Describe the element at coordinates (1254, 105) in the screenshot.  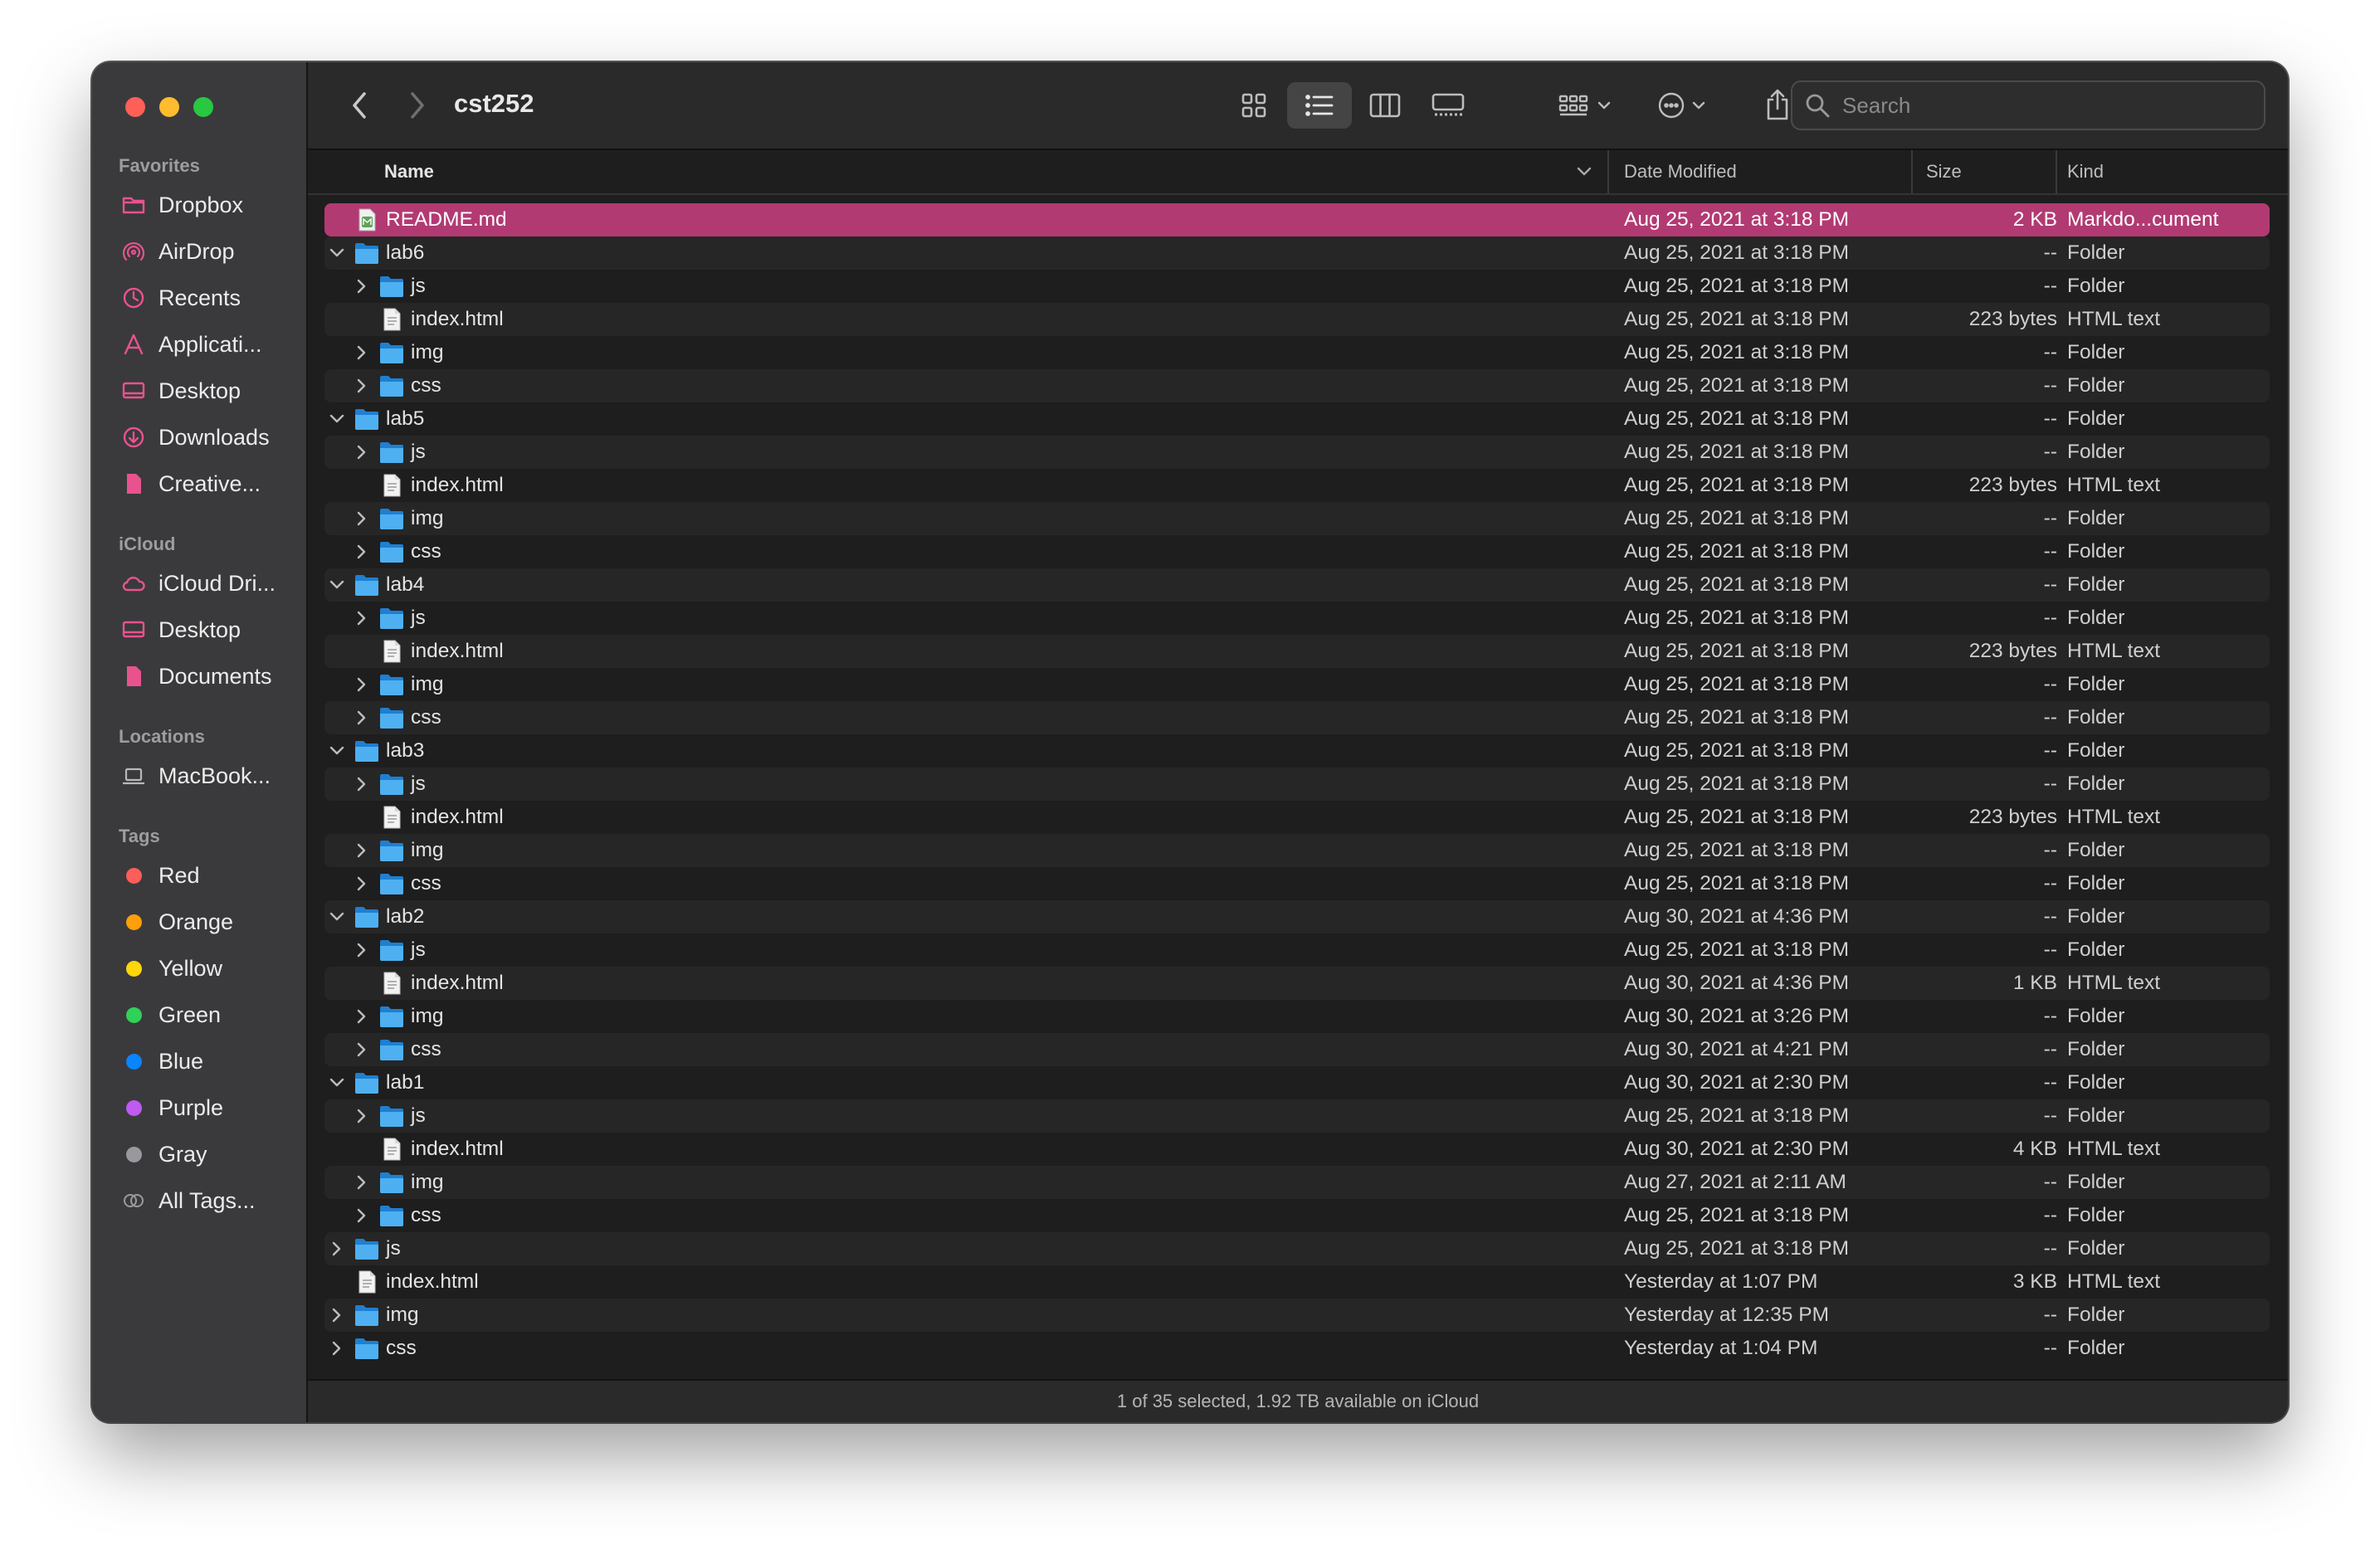
I see `icon-view-button` at that location.